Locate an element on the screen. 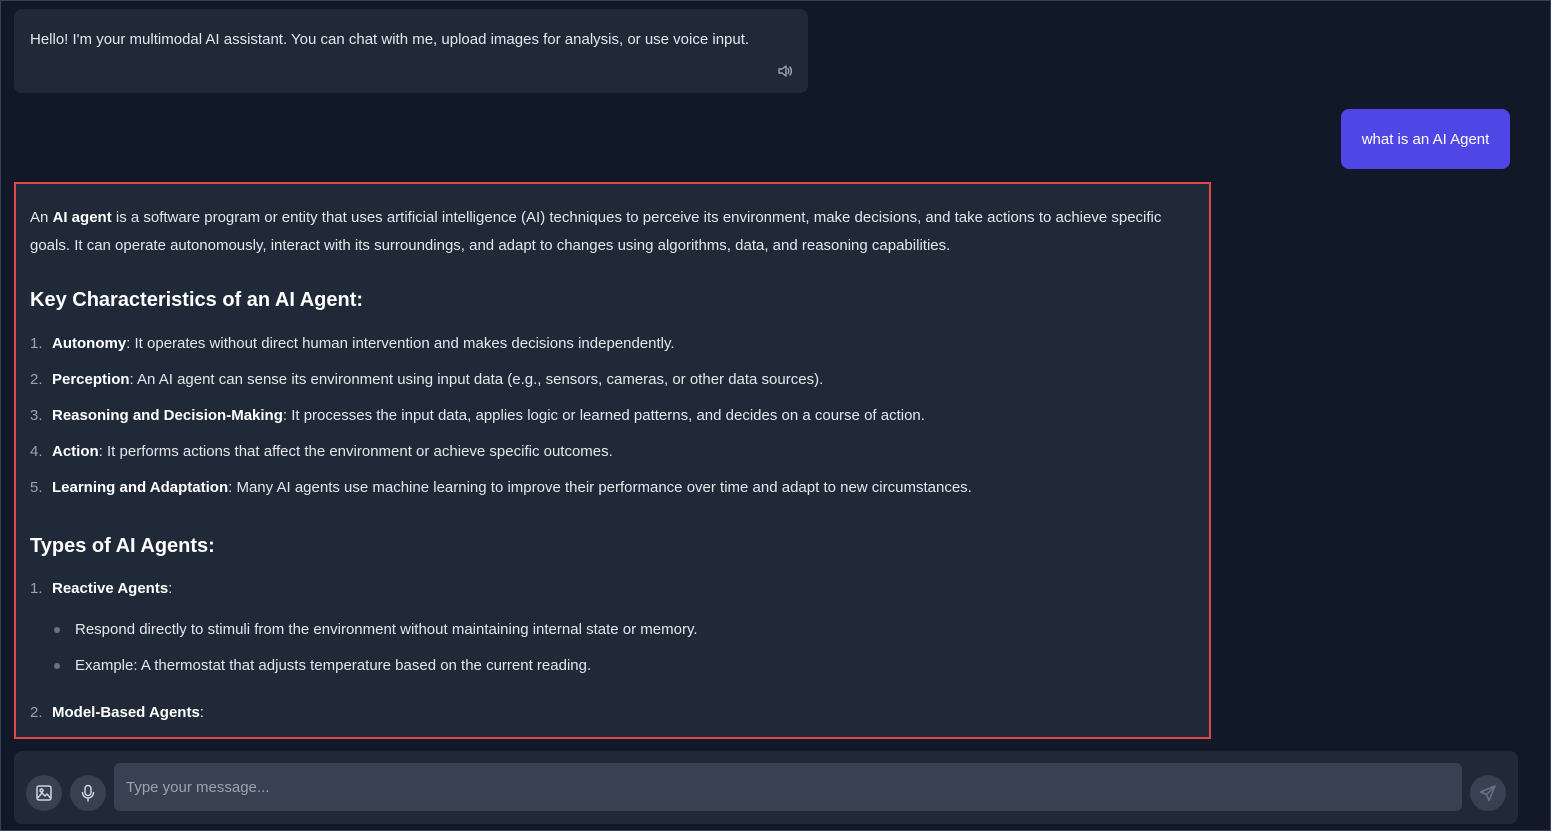 The image size is (1551, 831). heading-types: Types of AI Agents: is located at coordinates (122, 546).